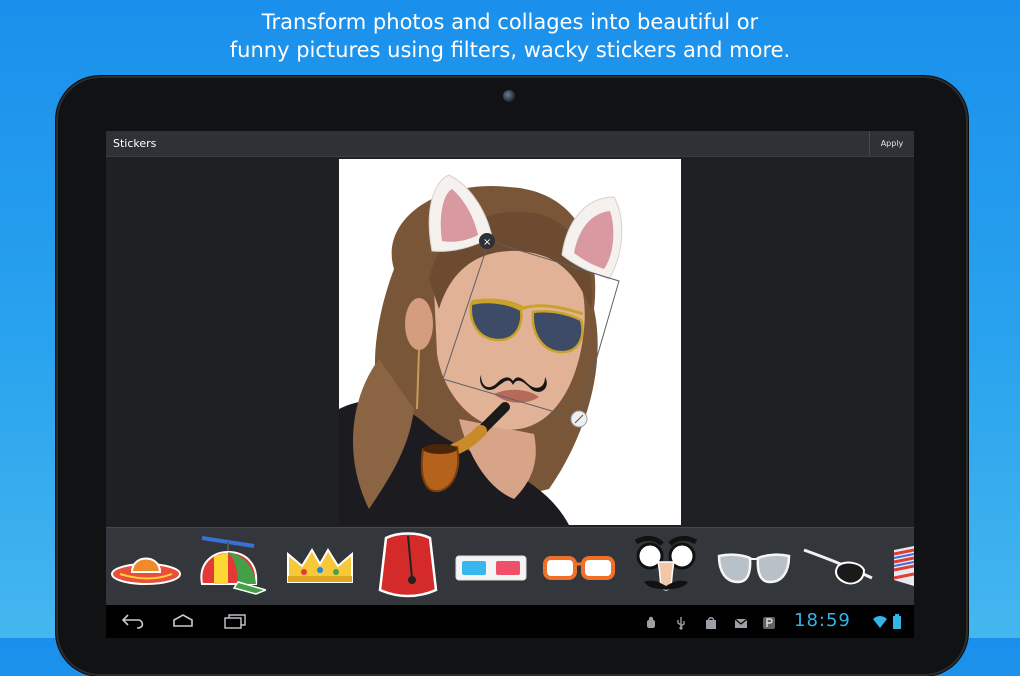 The width and height of the screenshot is (1020, 676). Describe the element at coordinates (467, 449) in the screenshot. I see `pipe-sticker` at that location.